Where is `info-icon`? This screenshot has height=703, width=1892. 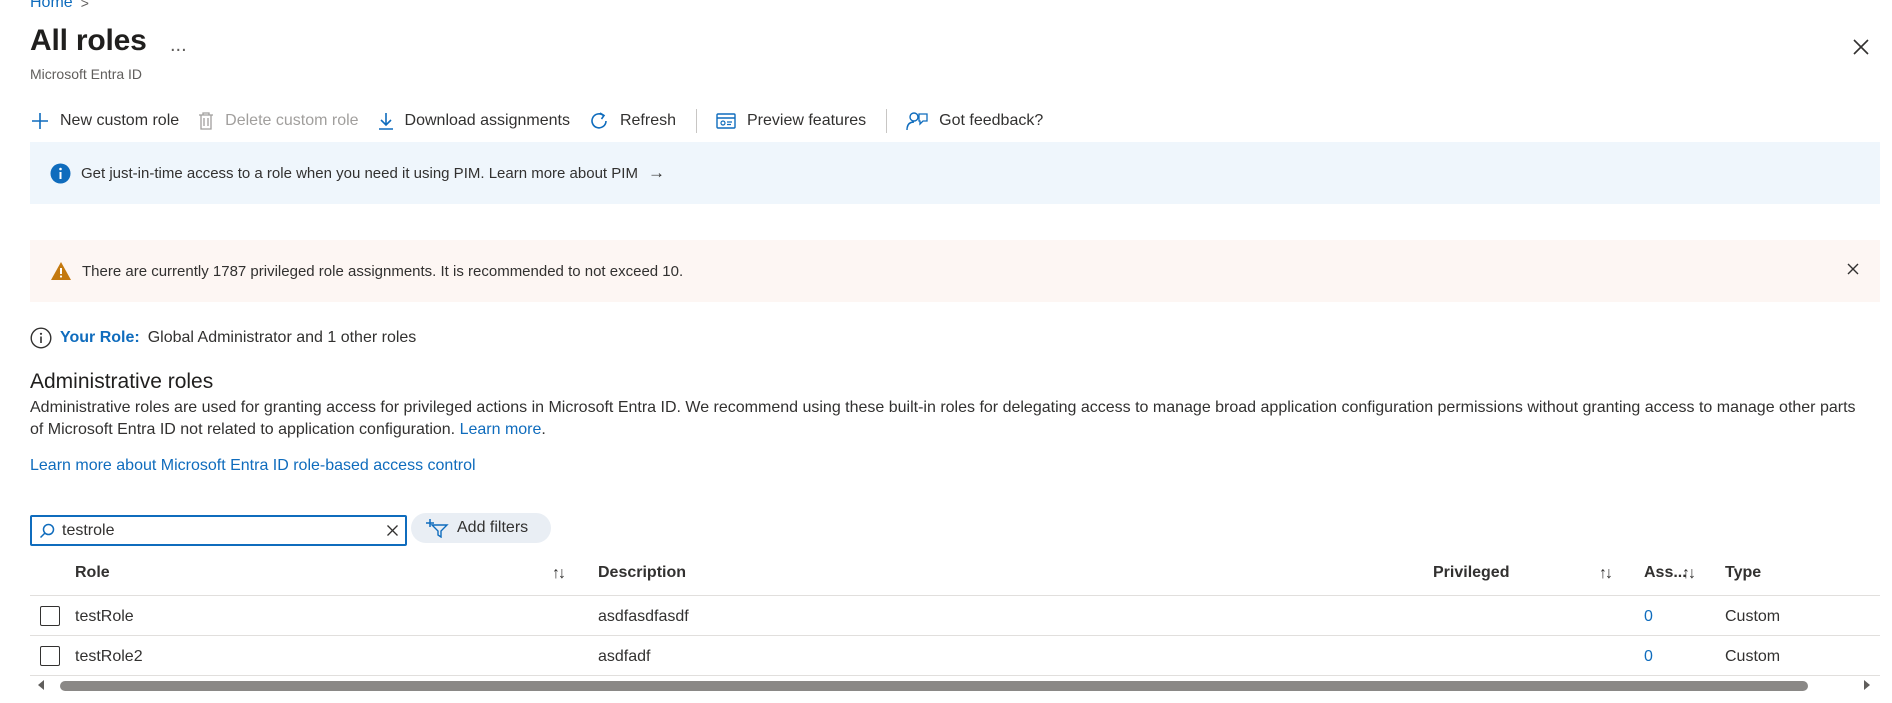 info-icon is located at coordinates (60, 173).